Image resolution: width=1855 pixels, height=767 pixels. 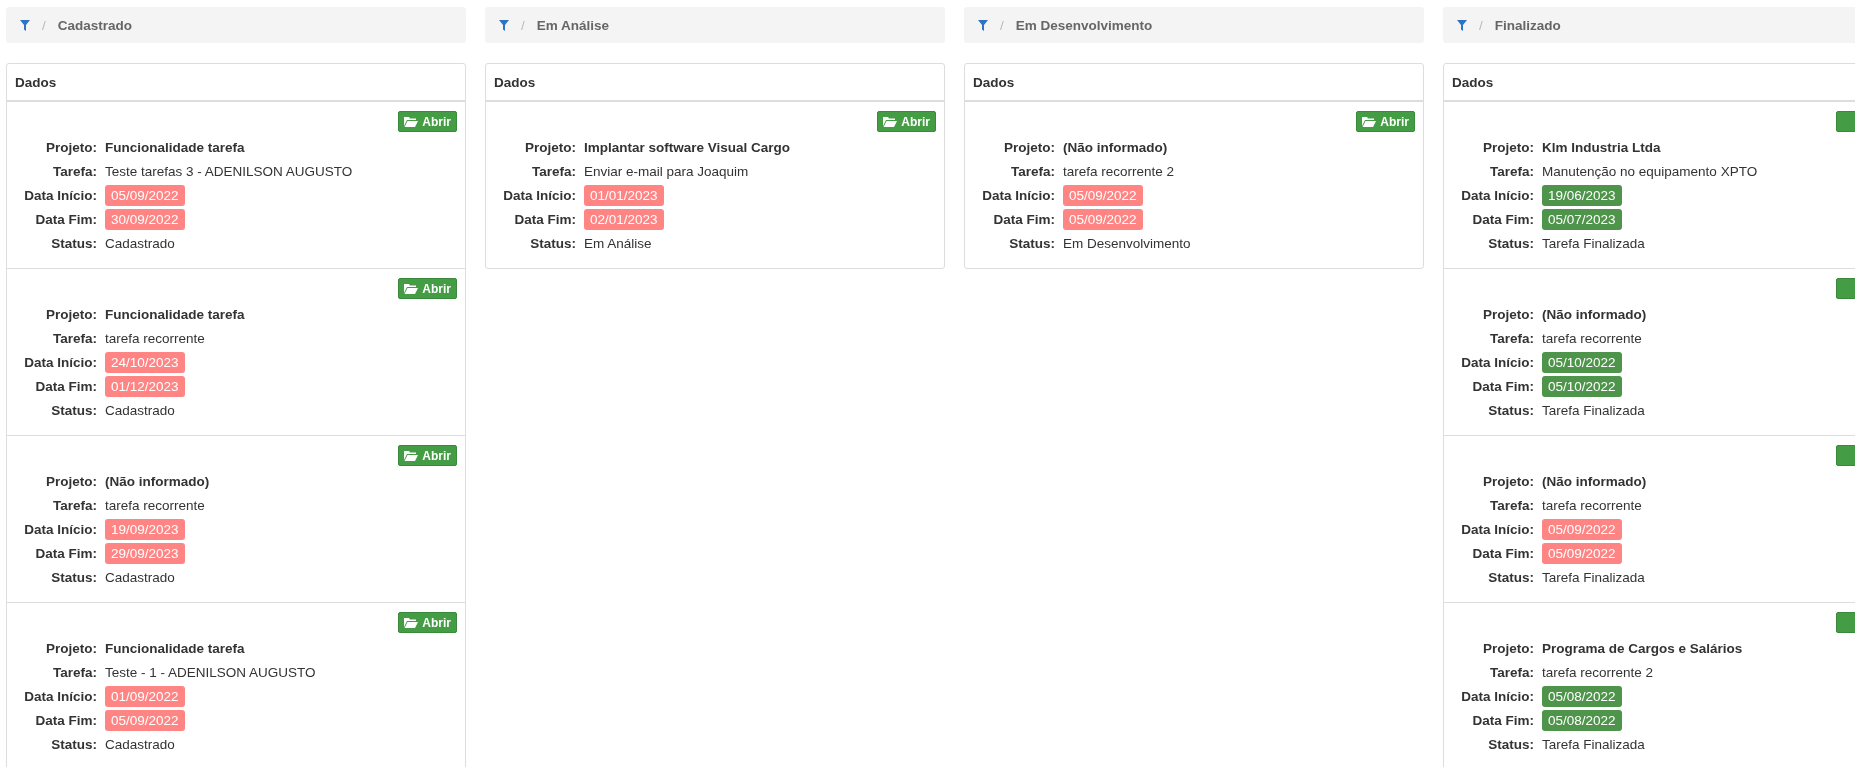 I want to click on date-badge: 05/07/2023, so click(x=1582, y=219).